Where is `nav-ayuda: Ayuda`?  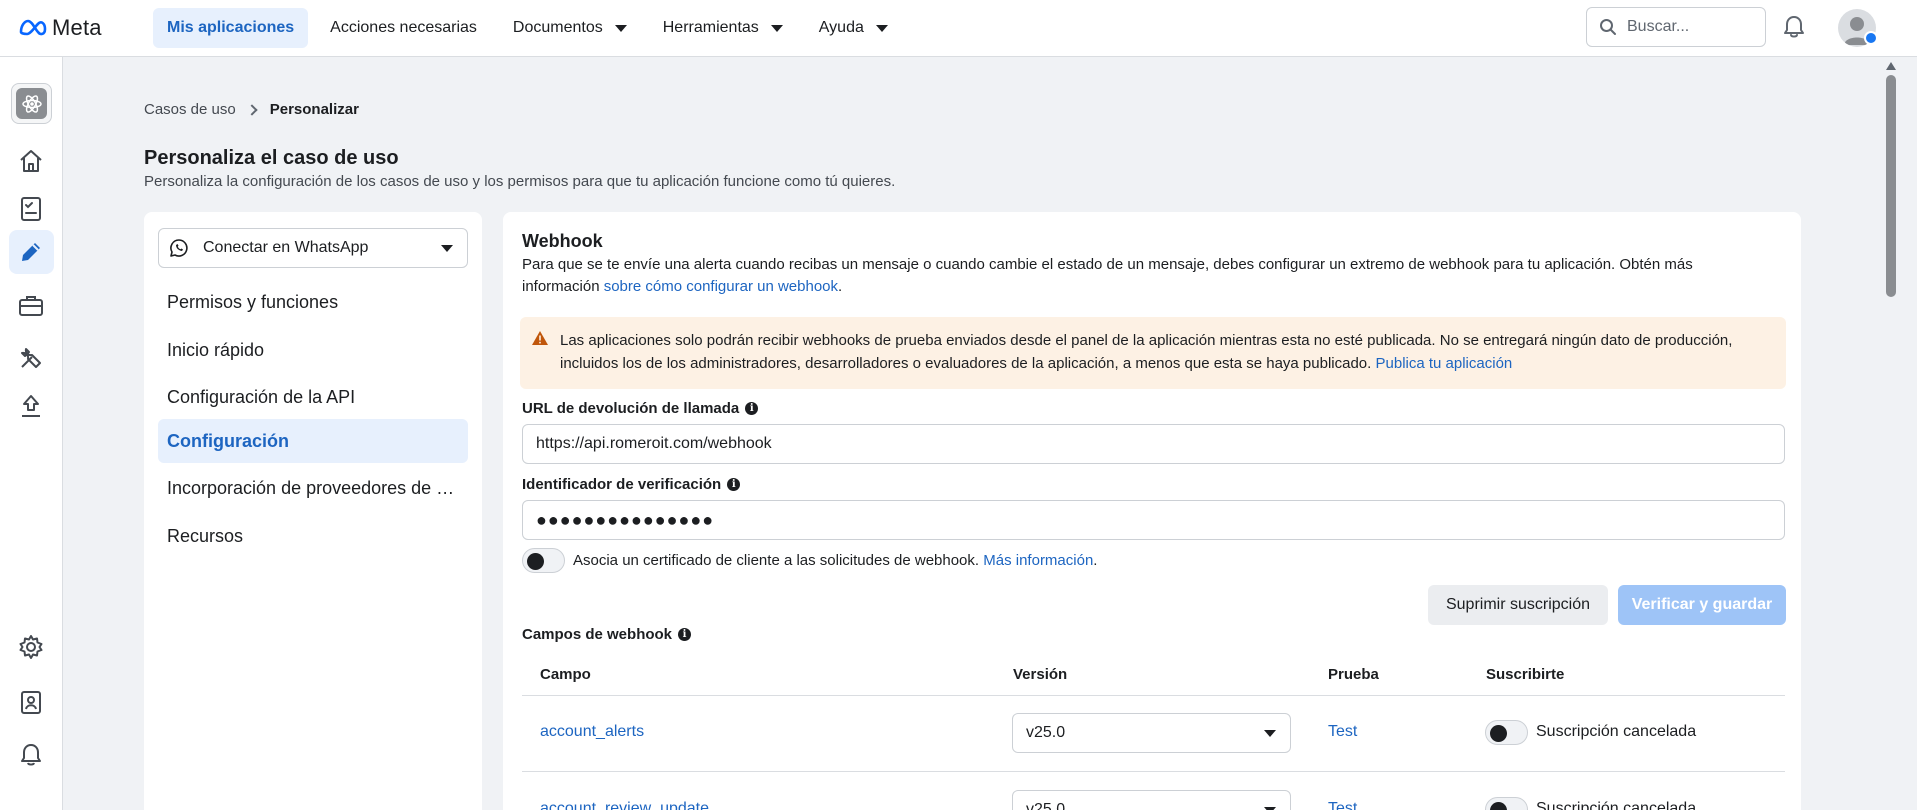 nav-ayuda: Ayuda is located at coordinates (853, 28).